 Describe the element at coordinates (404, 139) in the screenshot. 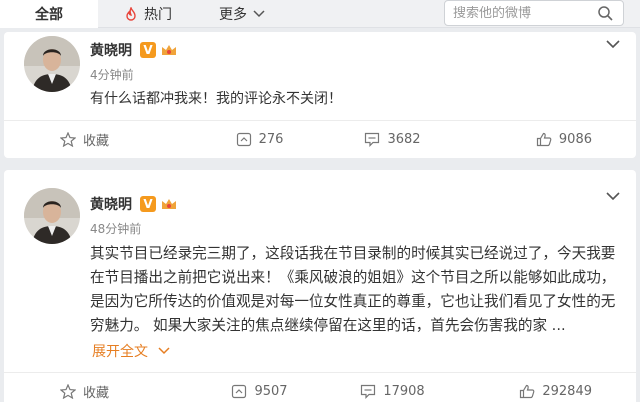

I see `comment-count: 3682` at that location.